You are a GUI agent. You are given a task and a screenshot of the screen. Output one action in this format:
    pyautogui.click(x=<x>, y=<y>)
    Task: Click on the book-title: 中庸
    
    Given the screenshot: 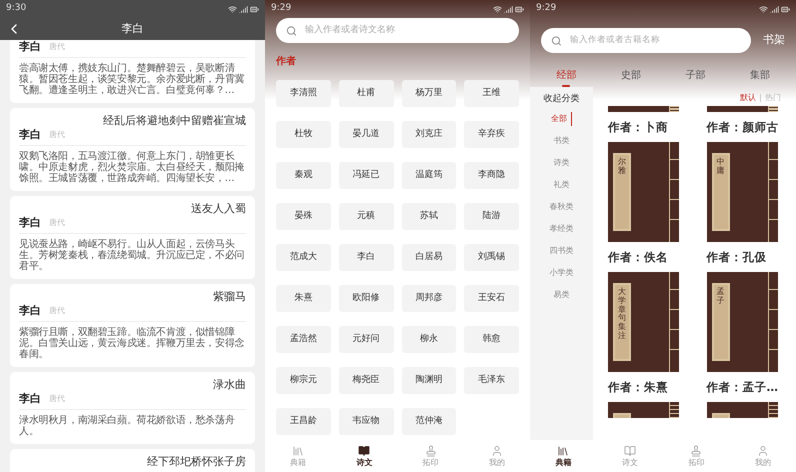 What is the action you would take?
    pyautogui.click(x=720, y=167)
    